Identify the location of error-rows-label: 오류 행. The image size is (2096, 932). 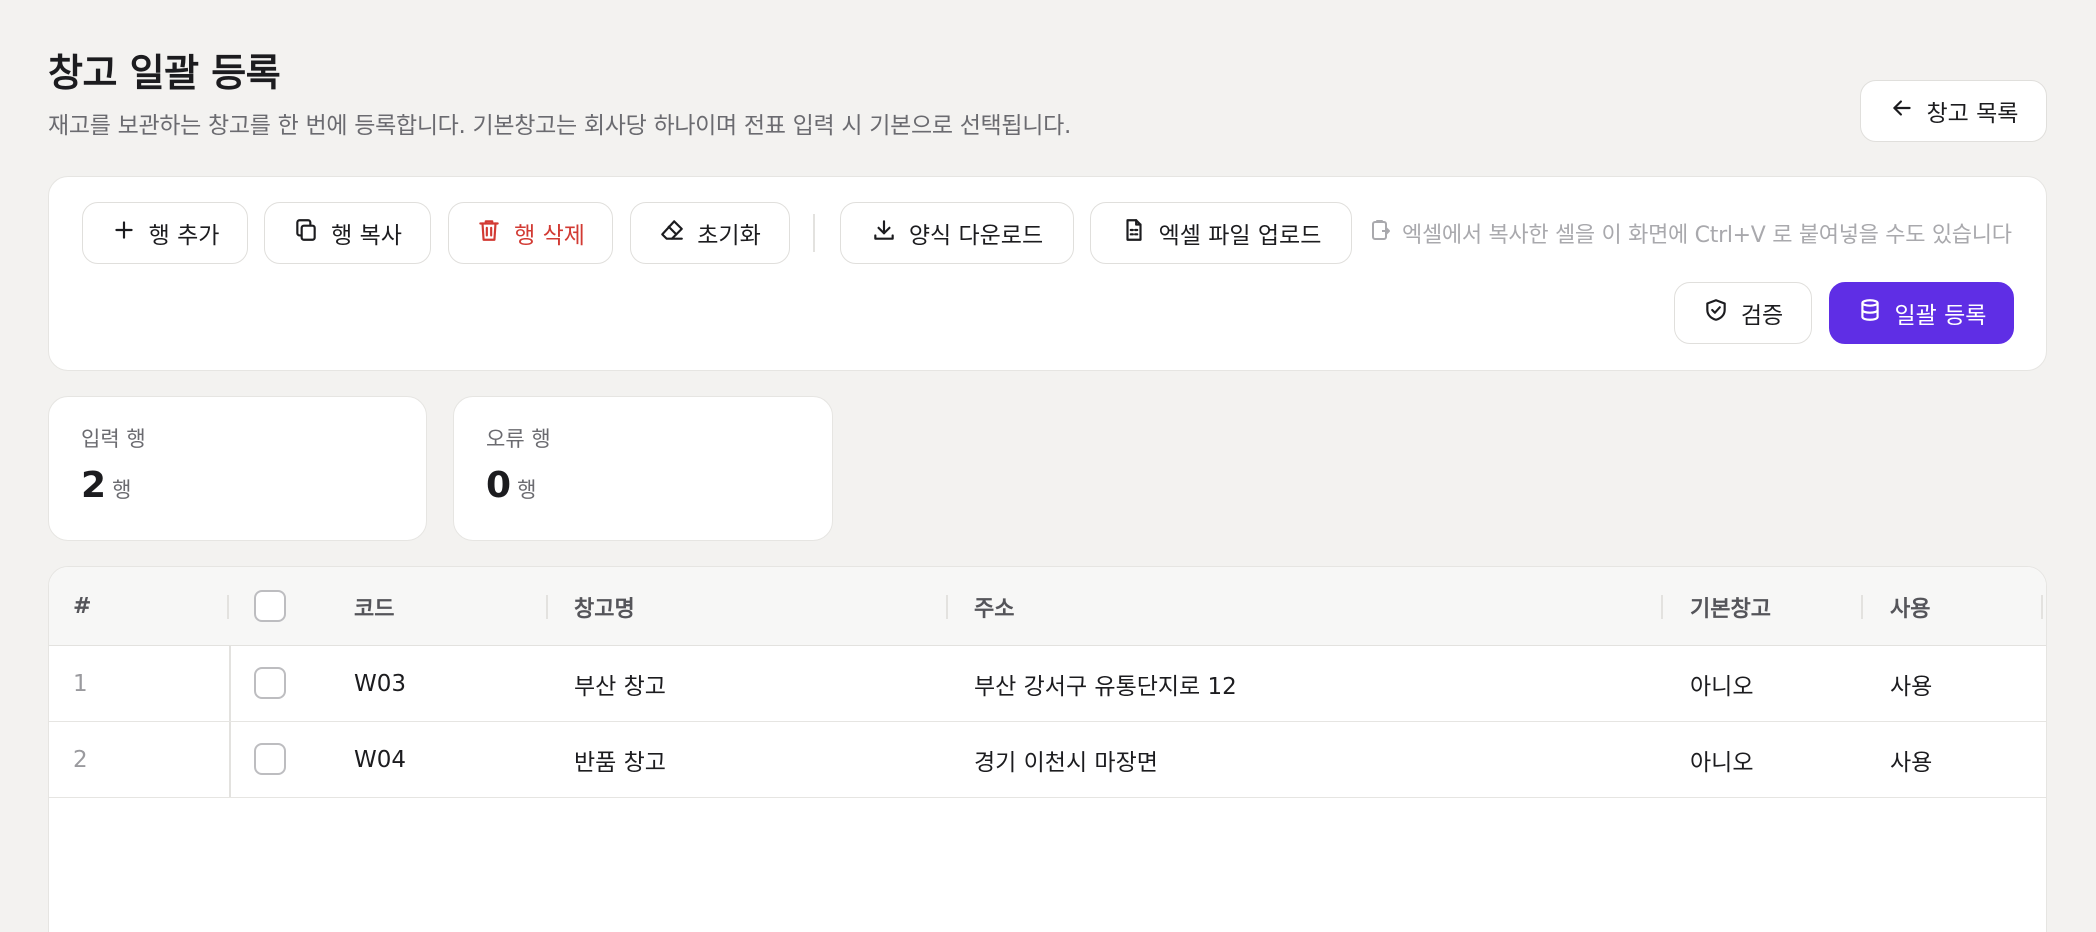
(518, 439).